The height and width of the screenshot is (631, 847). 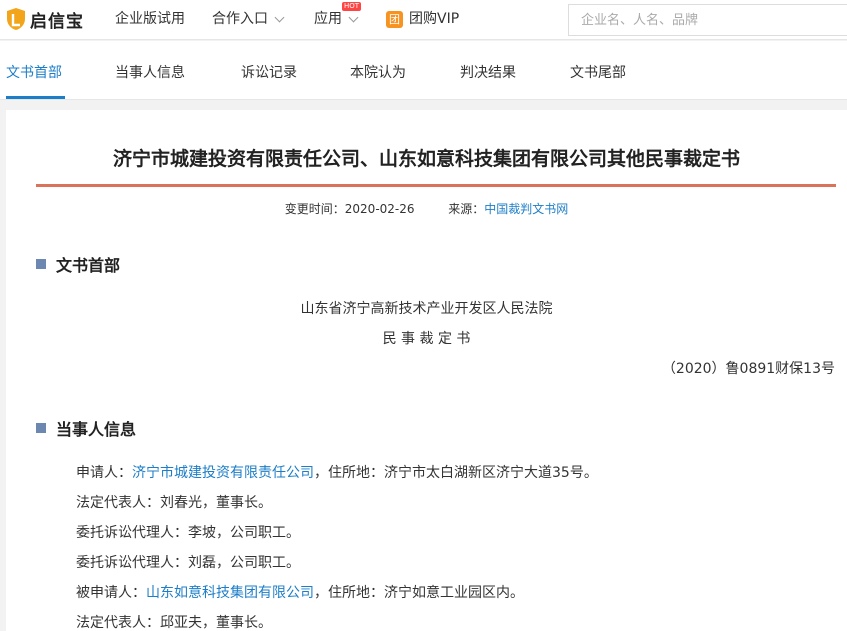 I want to click on party-prefix: 法定代表人：刘春光，董事长。, so click(x=174, y=503).